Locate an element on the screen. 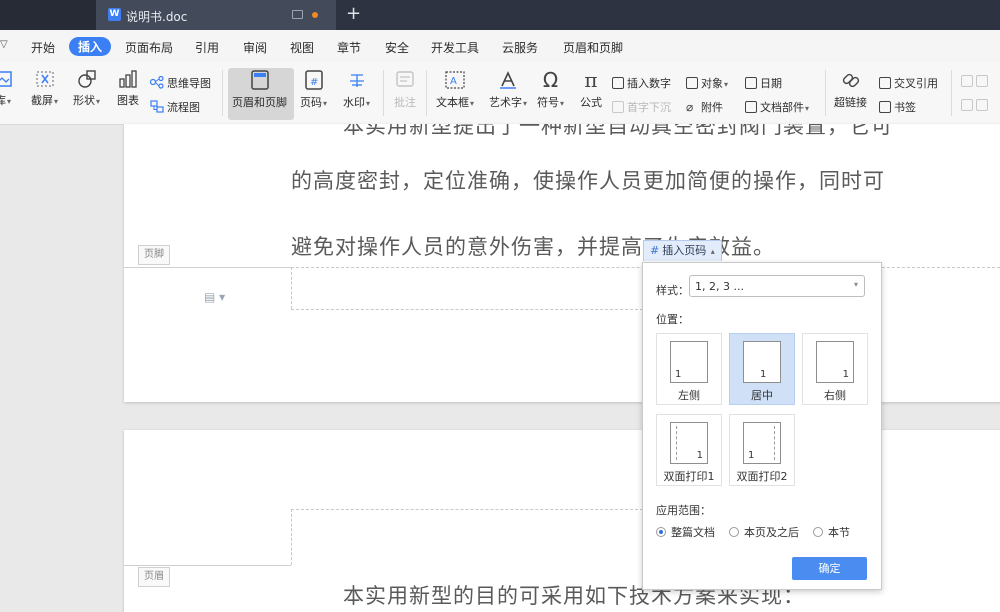  menu-tab-page-layout: 页面布局 is located at coordinates (149, 47).